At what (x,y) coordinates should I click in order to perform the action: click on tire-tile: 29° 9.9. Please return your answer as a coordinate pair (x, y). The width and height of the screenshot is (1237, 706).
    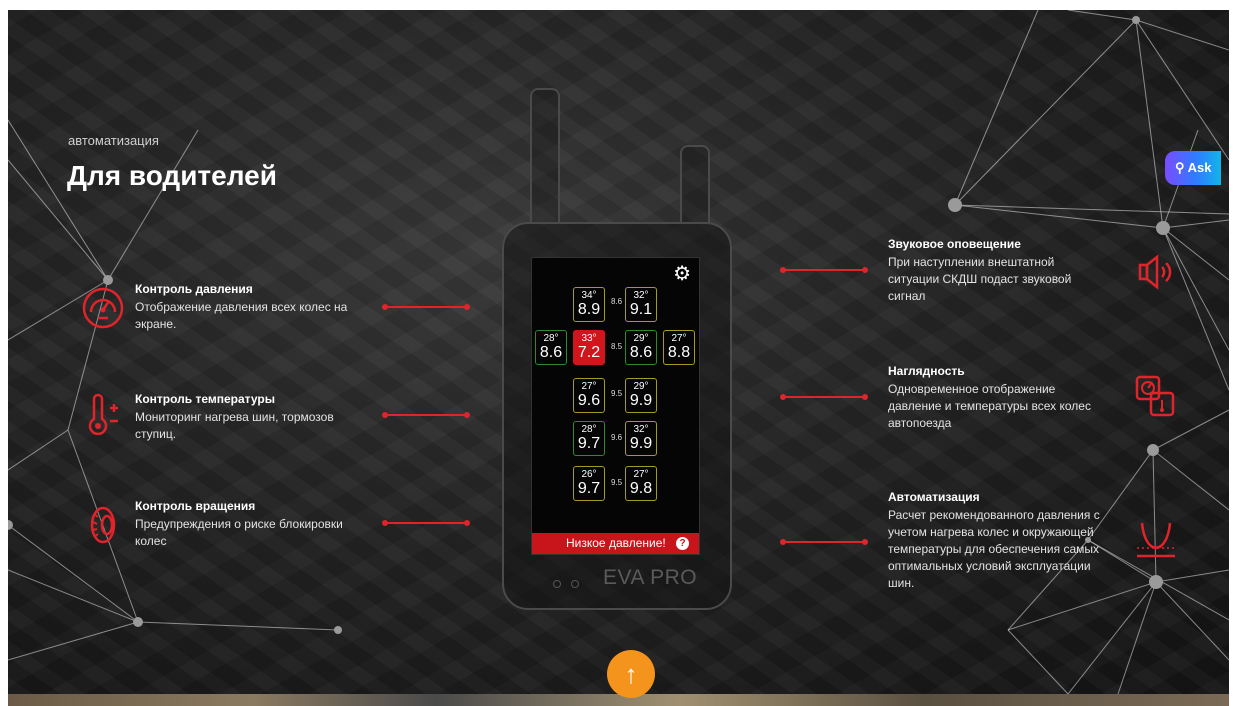
    Looking at the image, I should click on (641, 395).